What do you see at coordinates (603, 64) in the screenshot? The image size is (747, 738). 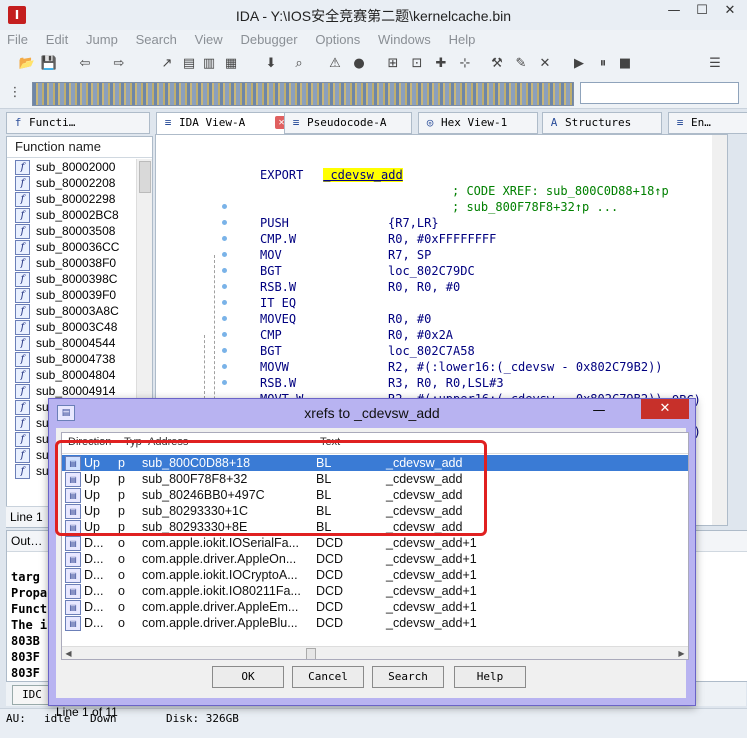 I see `pause-icon: ⏸` at bounding box center [603, 64].